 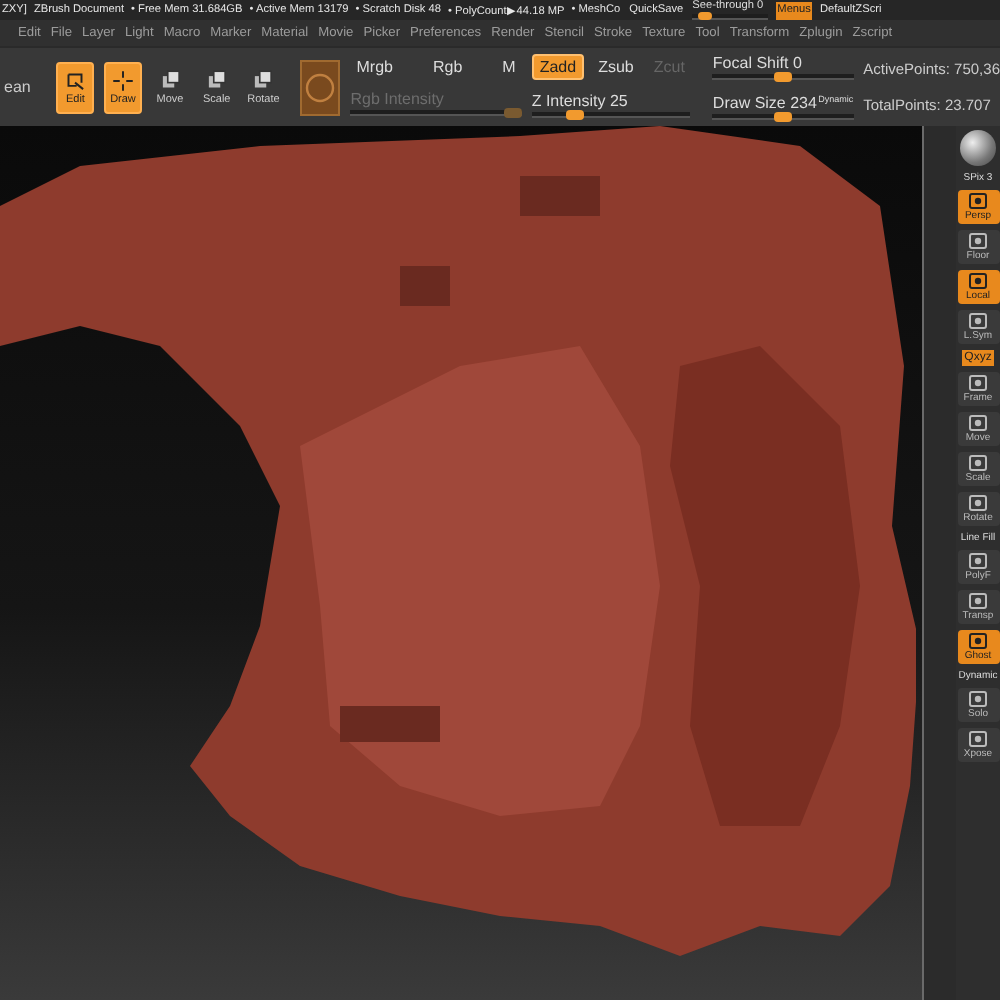 I want to click on z-intensity-slider-track, so click(x=611, y=115).